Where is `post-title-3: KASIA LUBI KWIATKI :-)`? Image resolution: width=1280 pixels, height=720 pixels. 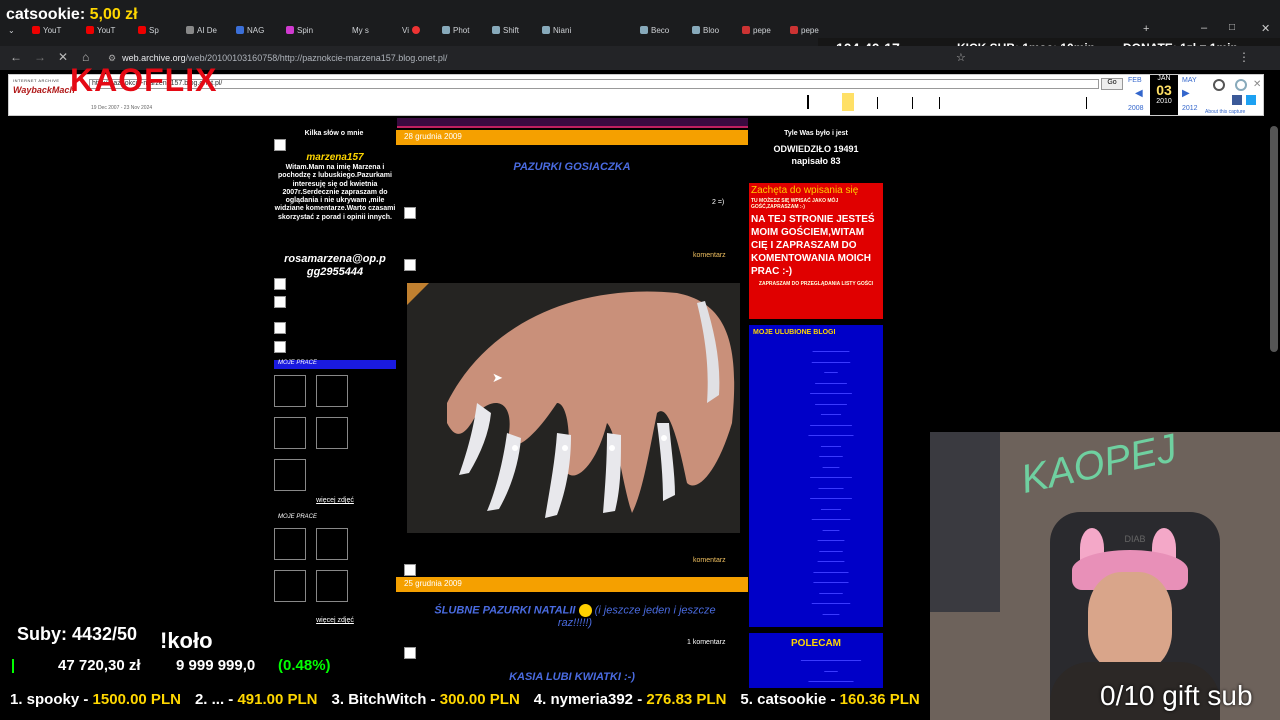 post-title-3: KASIA LUBI KWIATKI :-) is located at coordinates (572, 677).